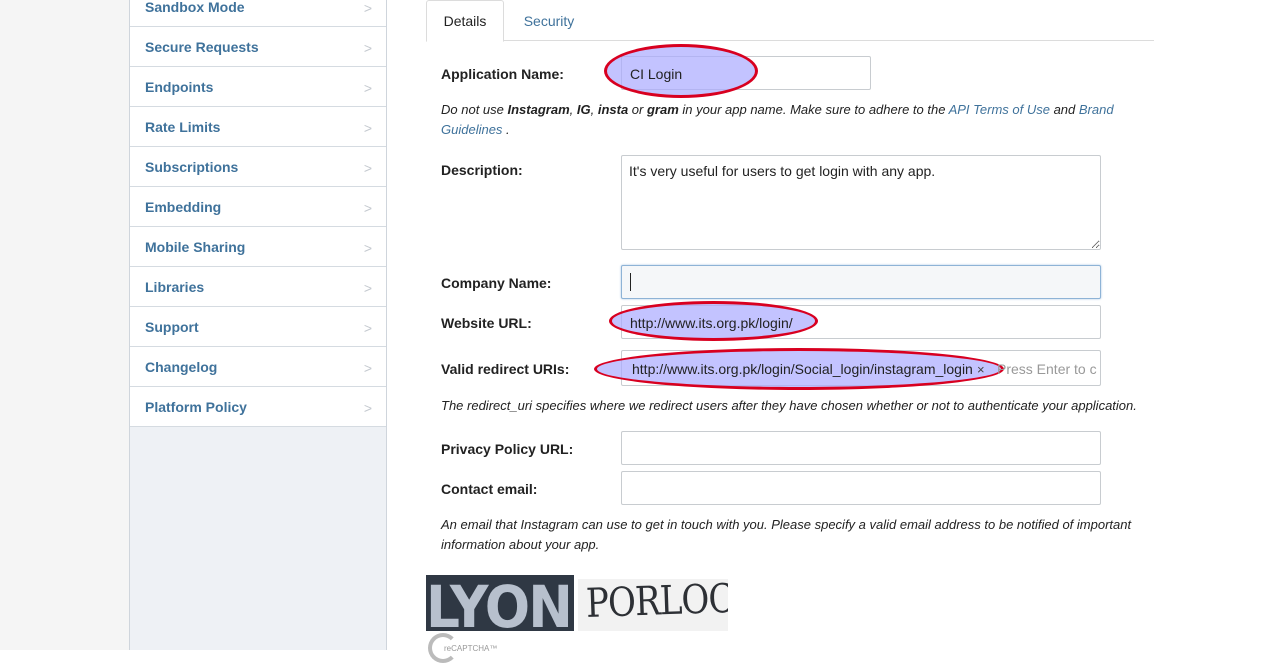 The width and height of the screenshot is (1288, 663). What do you see at coordinates (258, 367) in the screenshot?
I see `sidebar-item-changelog: Changelog >` at bounding box center [258, 367].